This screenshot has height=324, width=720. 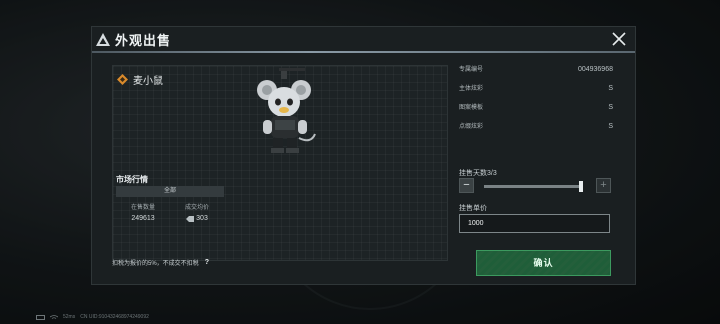 What do you see at coordinates (363, 39) in the screenshot?
I see `dialog-header: 外观出售` at bounding box center [363, 39].